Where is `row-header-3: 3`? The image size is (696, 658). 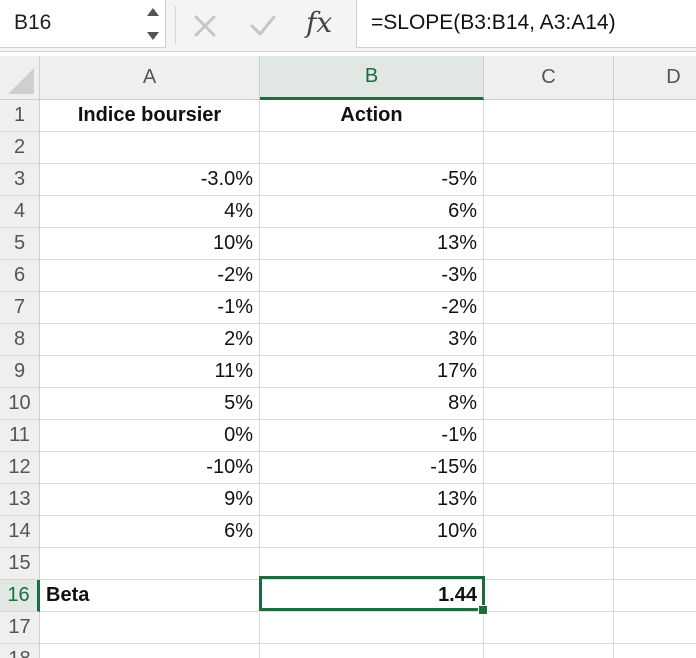 row-header-3: 3 is located at coordinates (20, 180).